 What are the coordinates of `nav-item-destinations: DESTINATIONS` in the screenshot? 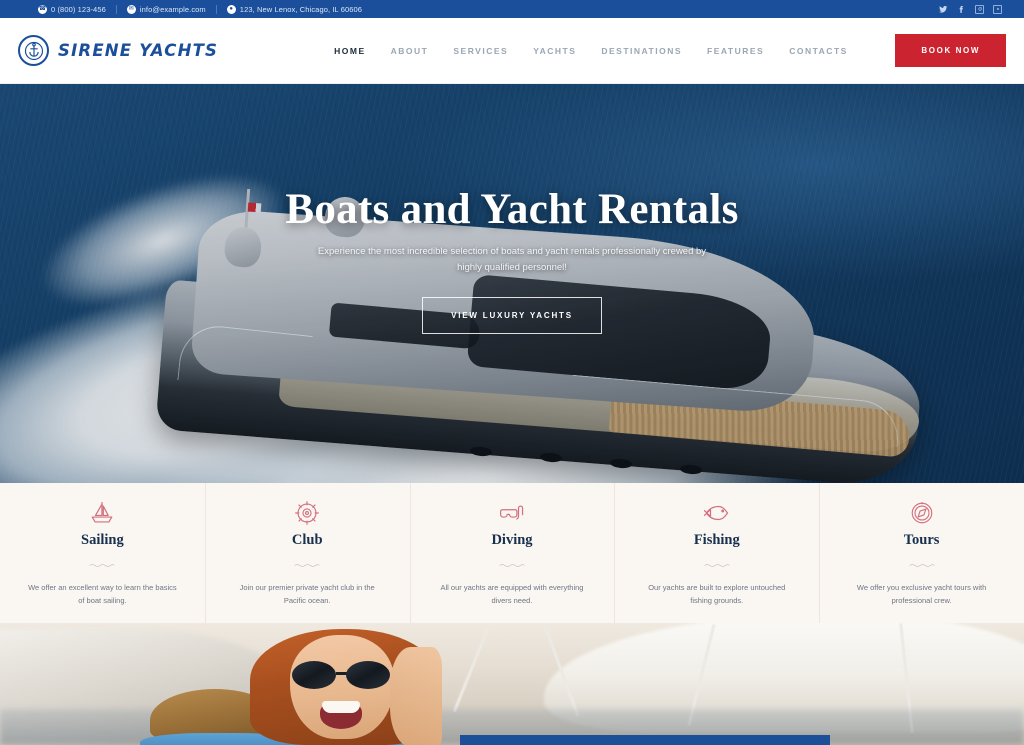 It's located at (641, 51).